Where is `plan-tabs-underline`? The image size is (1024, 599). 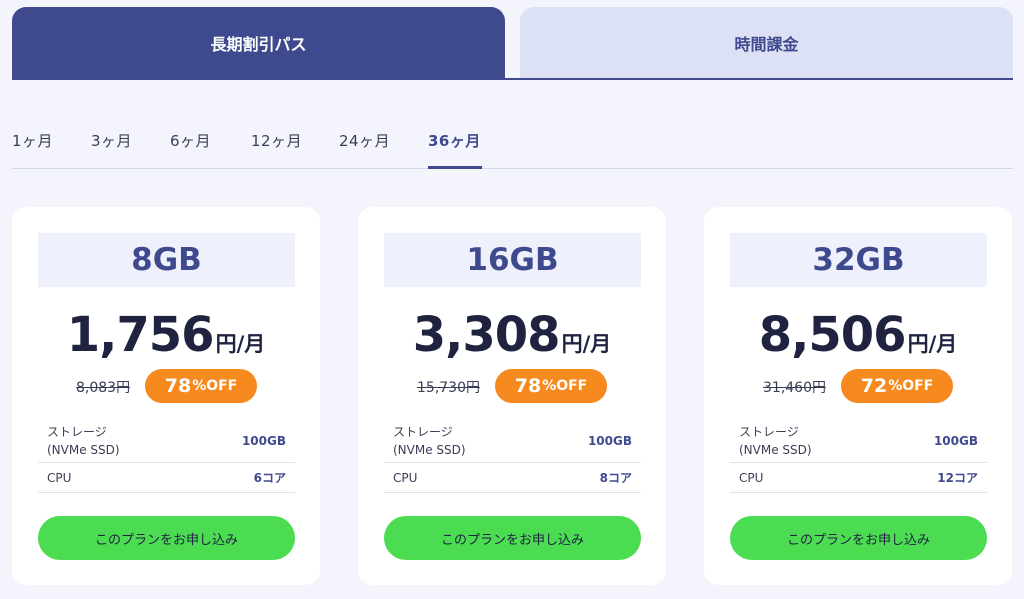
plan-tabs-underline is located at coordinates (512, 79).